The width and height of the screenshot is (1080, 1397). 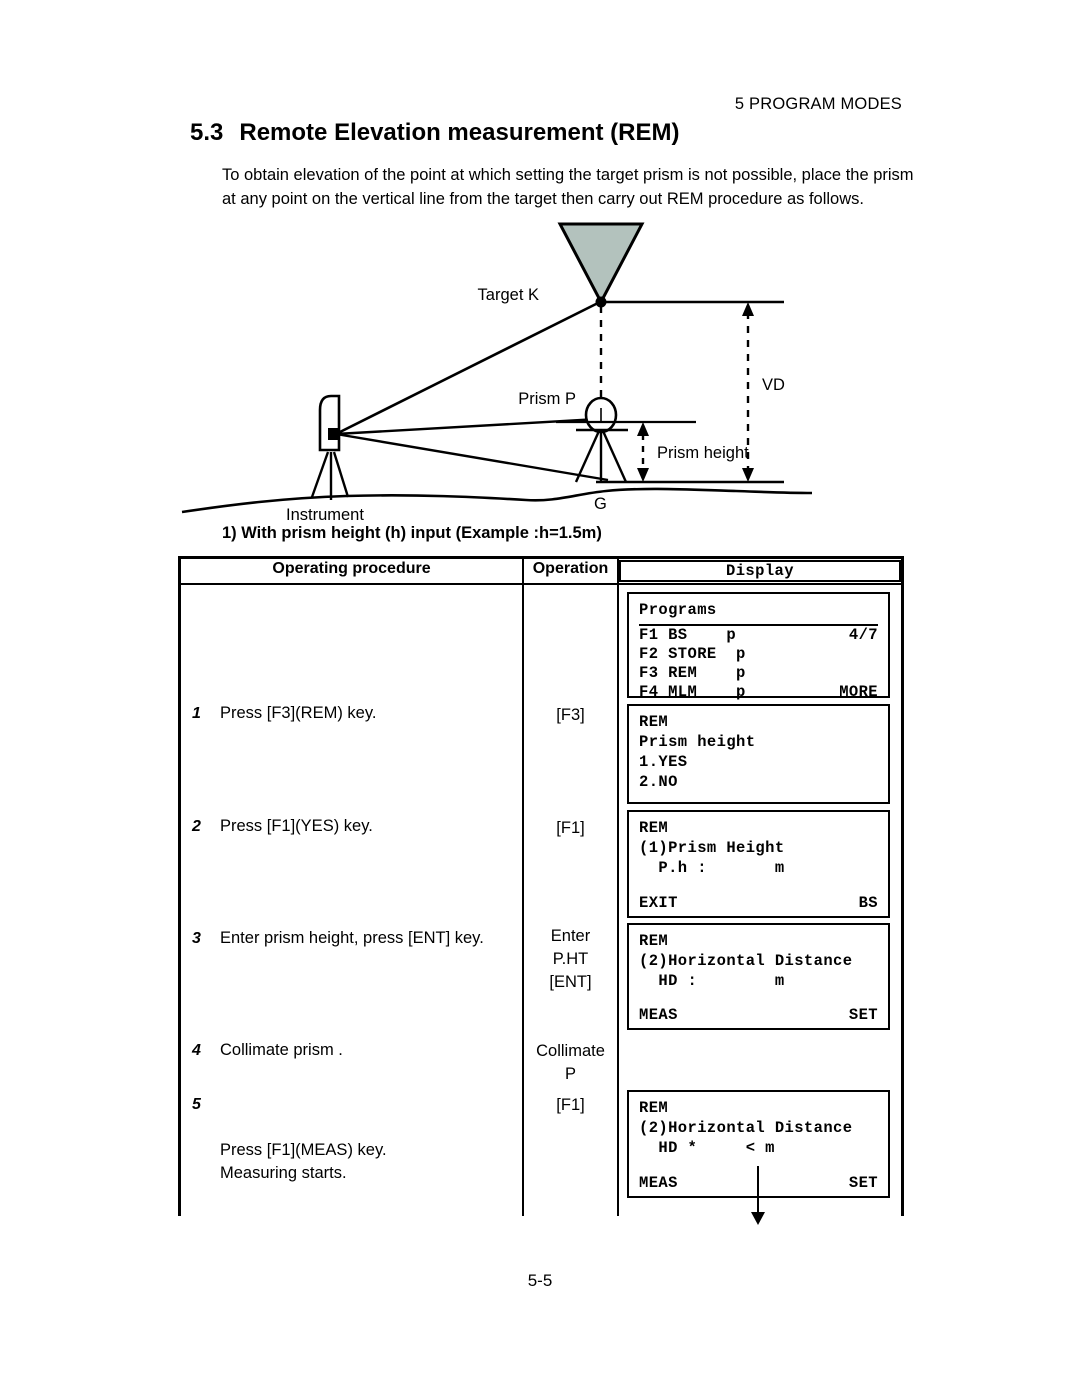 I want to click on section-number: 5.3, so click(x=207, y=132).